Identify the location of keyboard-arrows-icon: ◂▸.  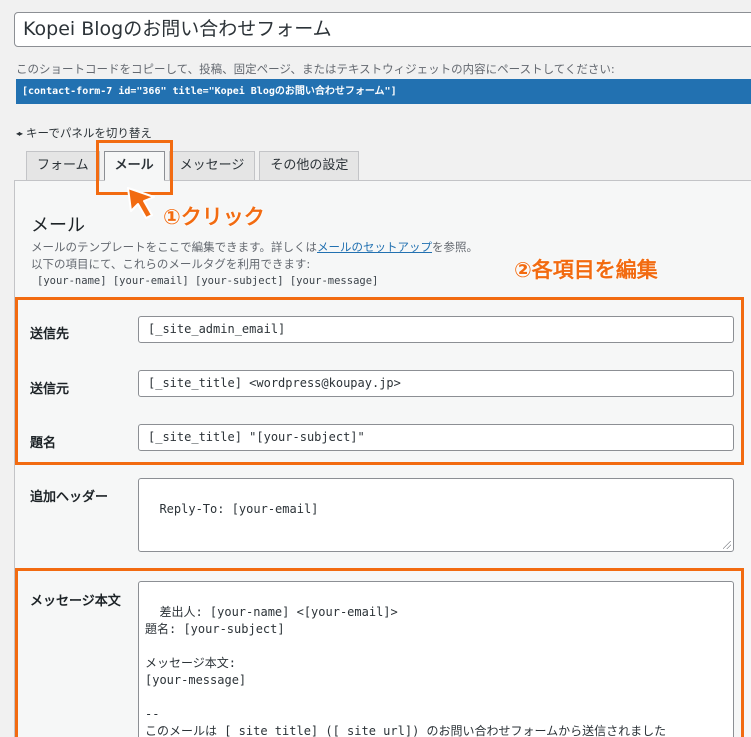
(19, 133).